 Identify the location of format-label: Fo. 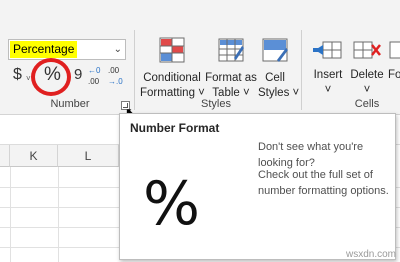
(394, 75).